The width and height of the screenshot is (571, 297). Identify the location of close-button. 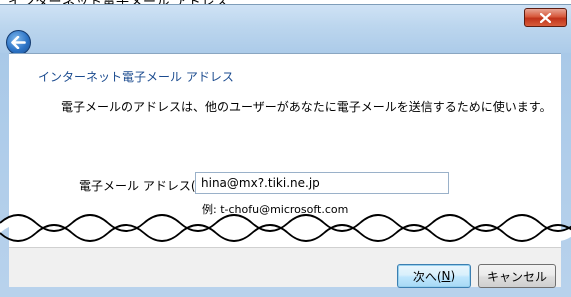
(545, 17).